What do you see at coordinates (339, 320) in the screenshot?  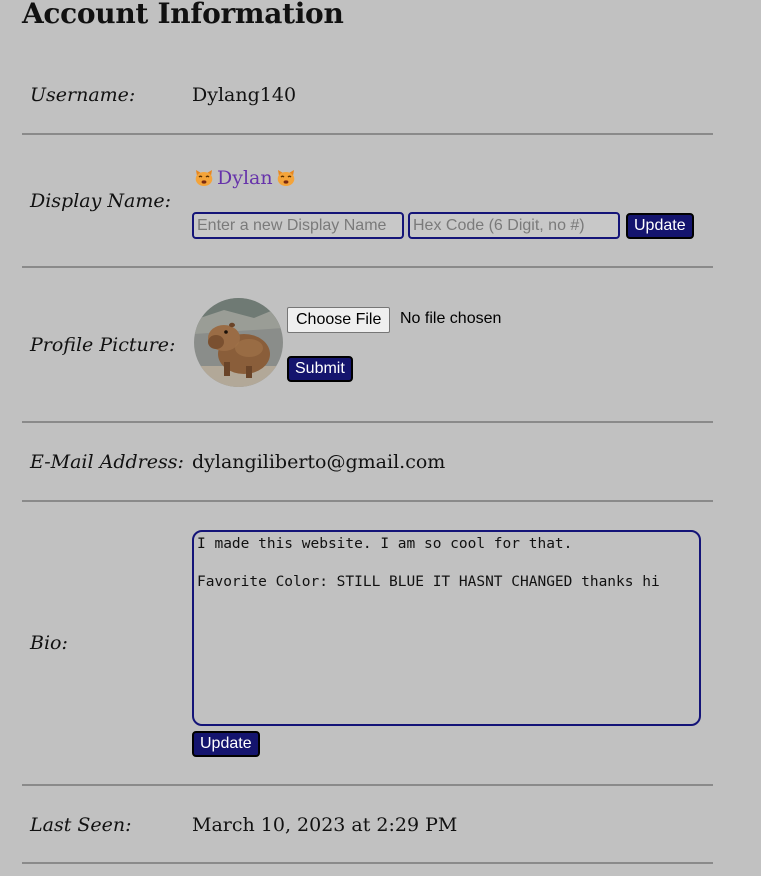 I see `choose-file-button: Choose File` at bounding box center [339, 320].